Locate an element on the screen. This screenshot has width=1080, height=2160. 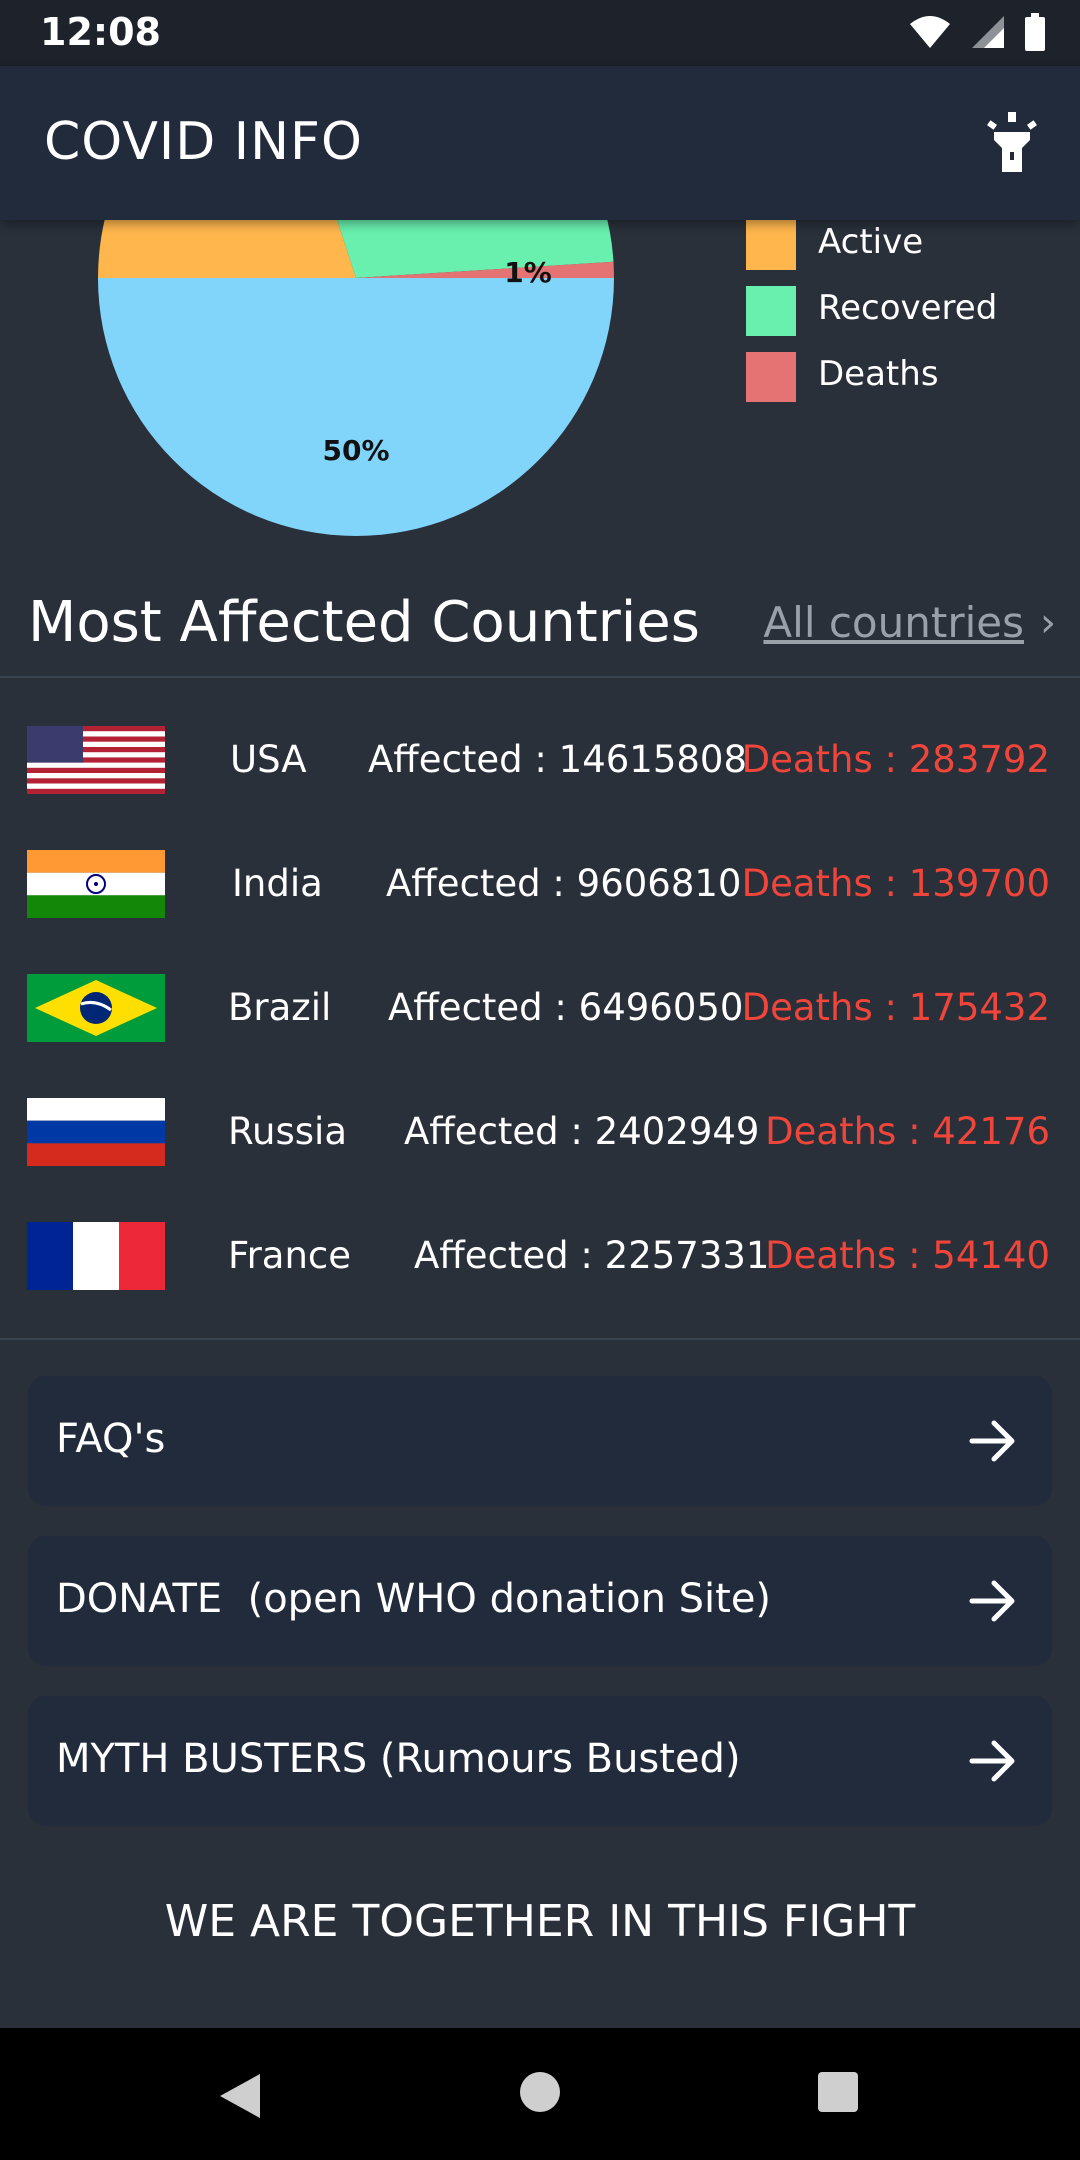
section-header: Most Affected Countries All countries › is located at coordinates (540, 628).